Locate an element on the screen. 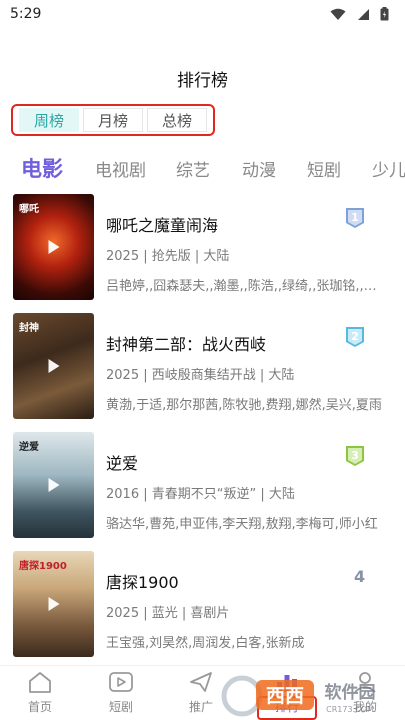 This screenshot has width=405, height=720. movie-meta: 2025 | 西岐殷商集结开战 | 大陆 is located at coordinates (200, 375).